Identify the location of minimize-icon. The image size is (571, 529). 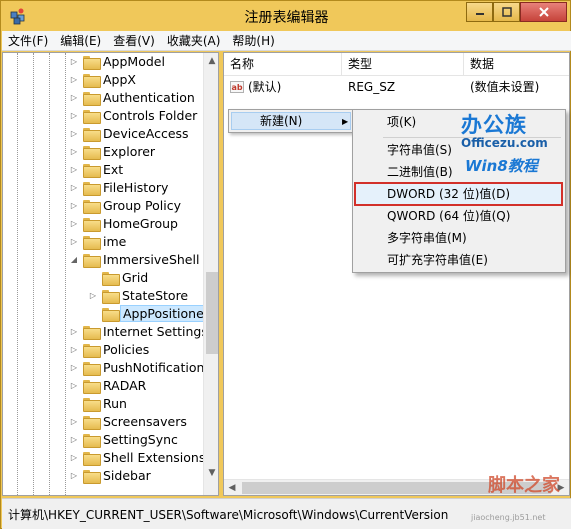
(479, 14).